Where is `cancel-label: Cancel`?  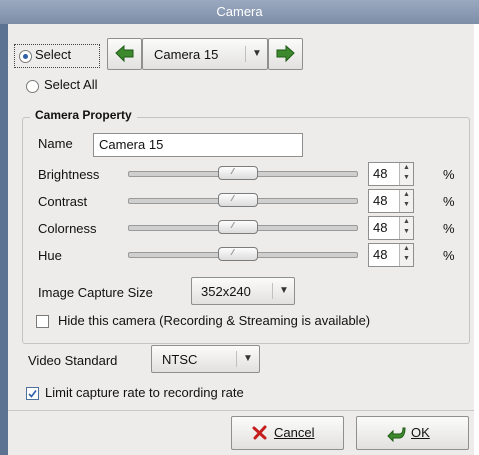
cancel-label: Cancel is located at coordinates (294, 432).